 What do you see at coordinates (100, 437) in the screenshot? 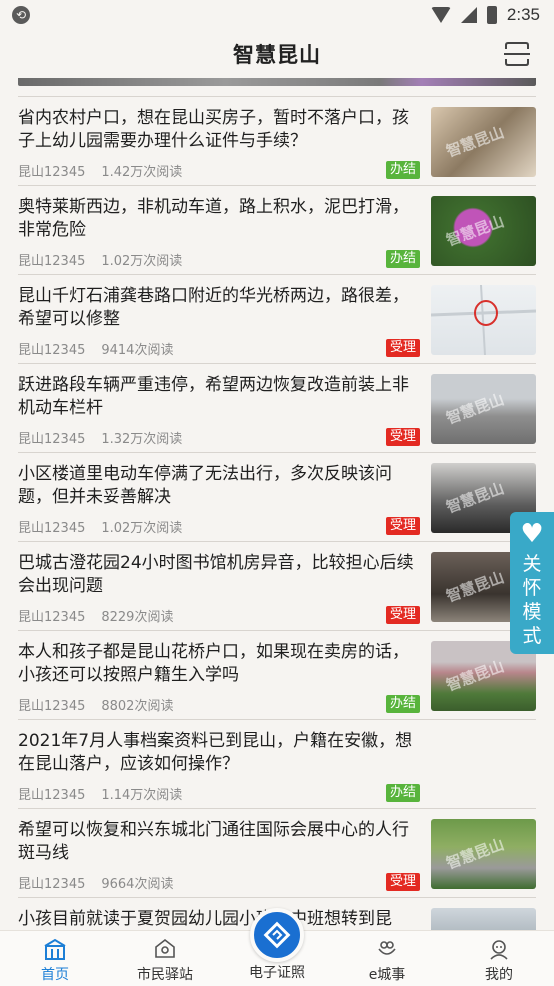
I see `news-meta: 昆山12345 1.32万次阅读` at bounding box center [100, 437].